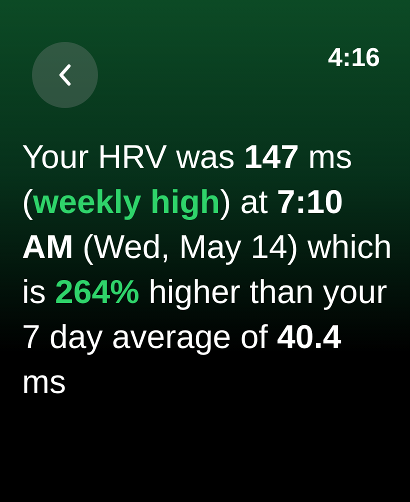  I want to click on clock-time: 4:16, so click(354, 57).